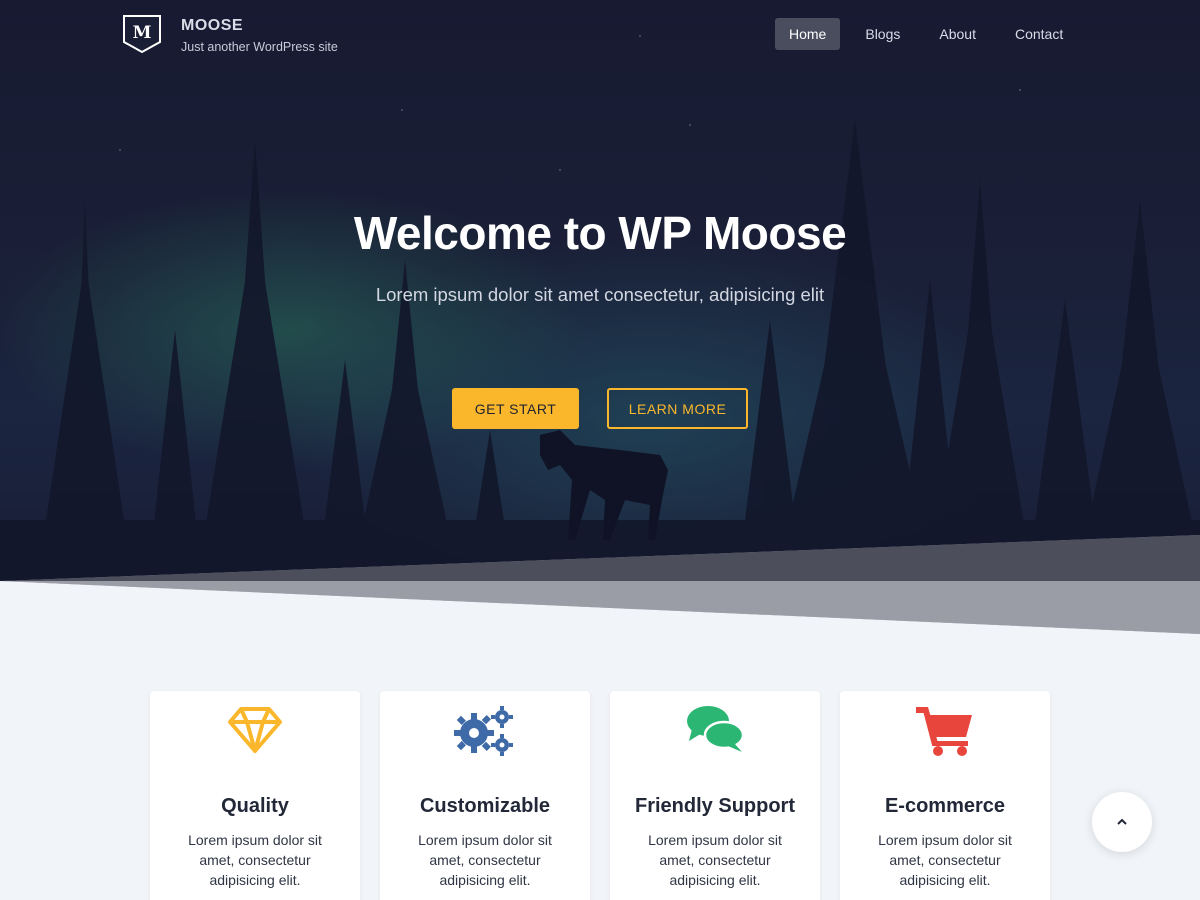 The image size is (1200, 900). Describe the element at coordinates (515, 408) in the screenshot. I see `get-start-button: GET START` at that location.